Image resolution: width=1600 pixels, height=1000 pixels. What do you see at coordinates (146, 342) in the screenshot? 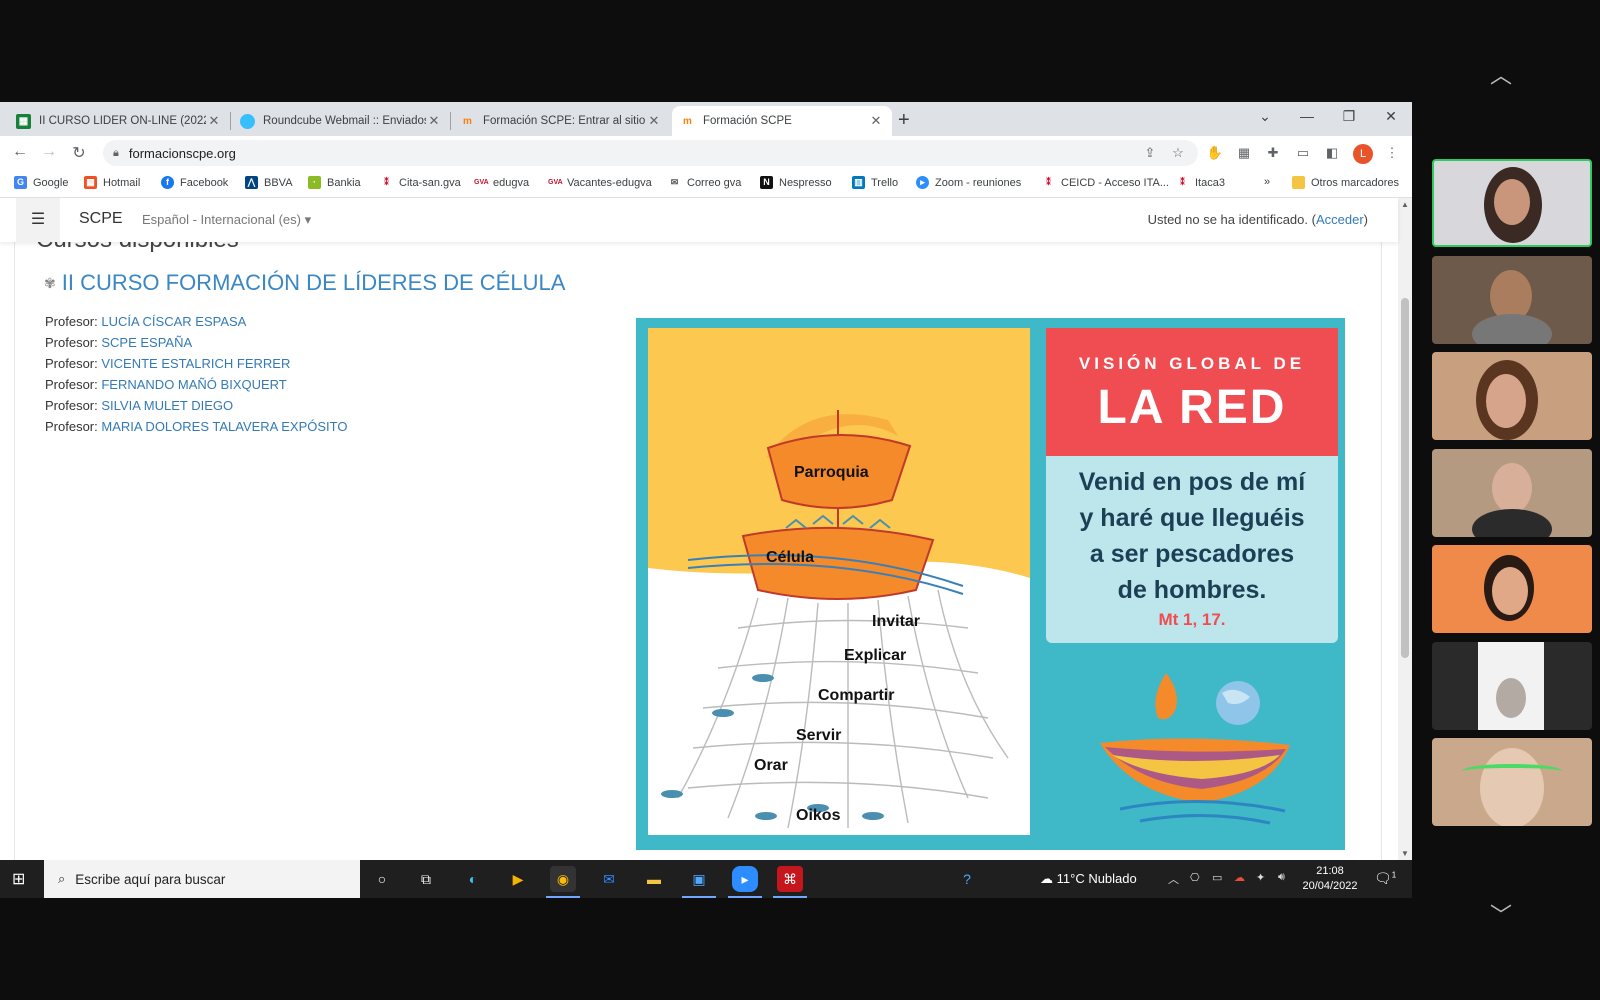
I see `teacher-link: SCPE ESPAÑA` at bounding box center [146, 342].